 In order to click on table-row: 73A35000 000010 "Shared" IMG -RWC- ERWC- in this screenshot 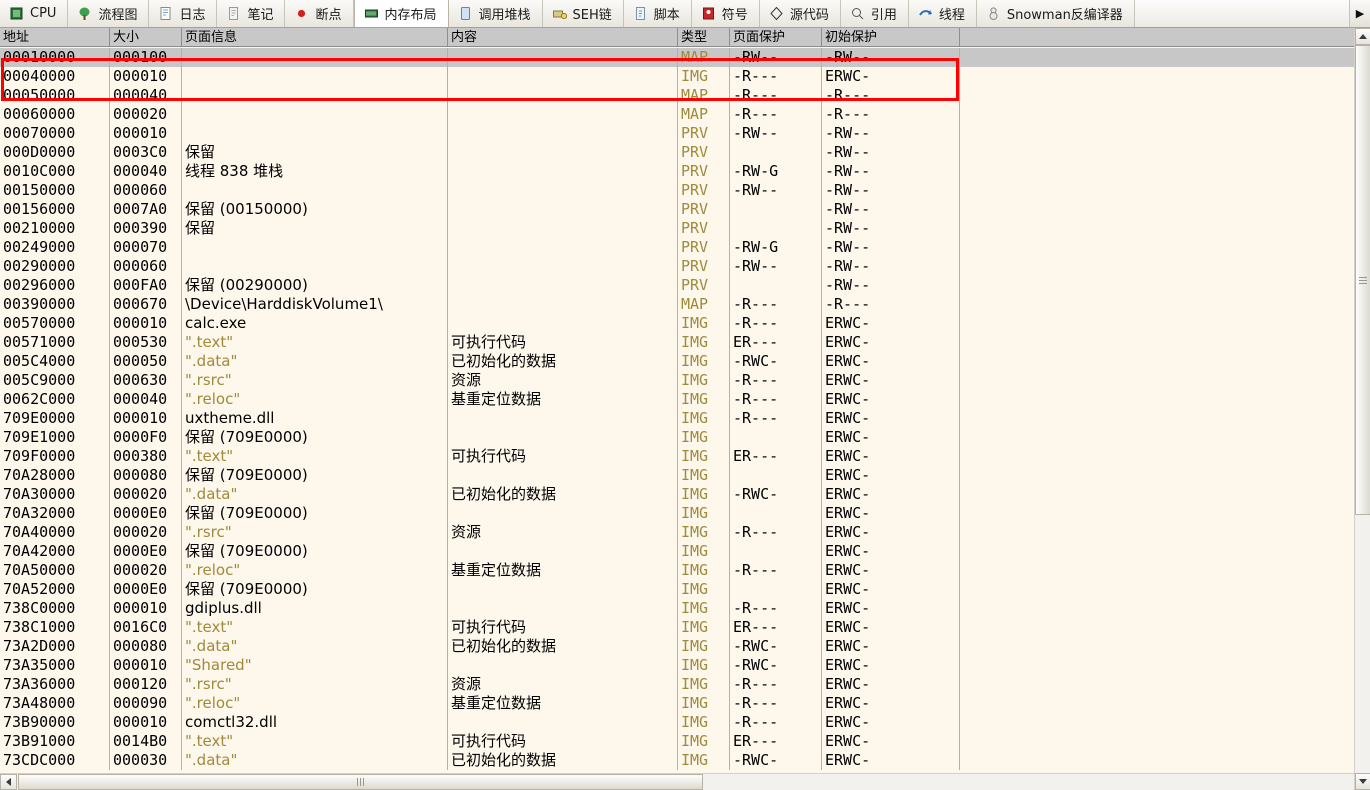, I will do `click(677, 665)`.